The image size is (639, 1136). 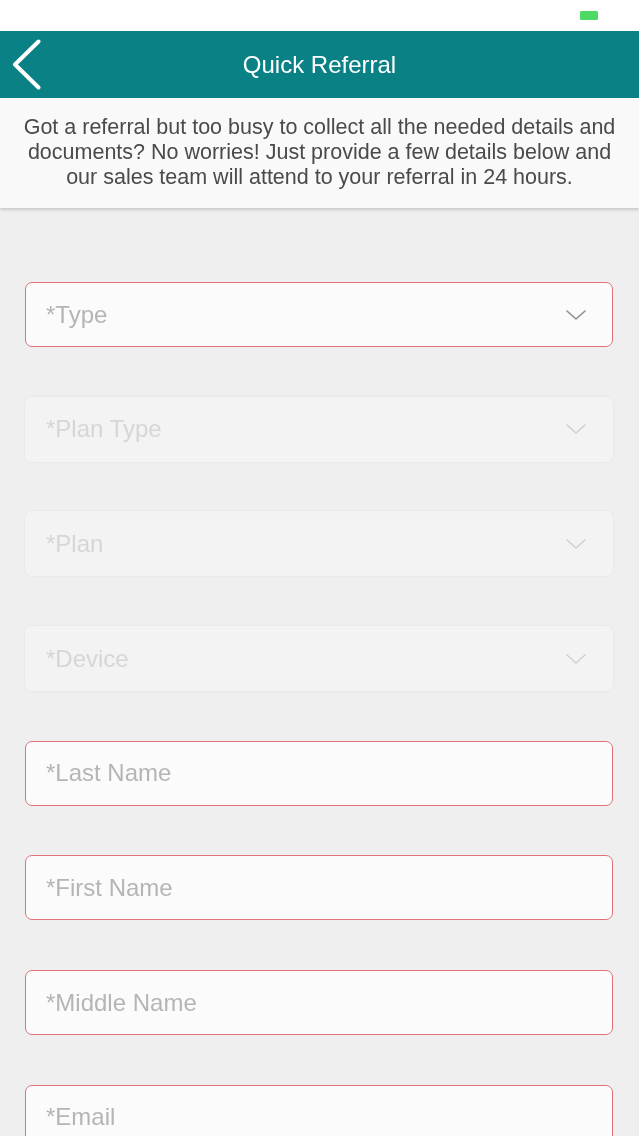 I want to click on back-button, so click(x=26, y=64).